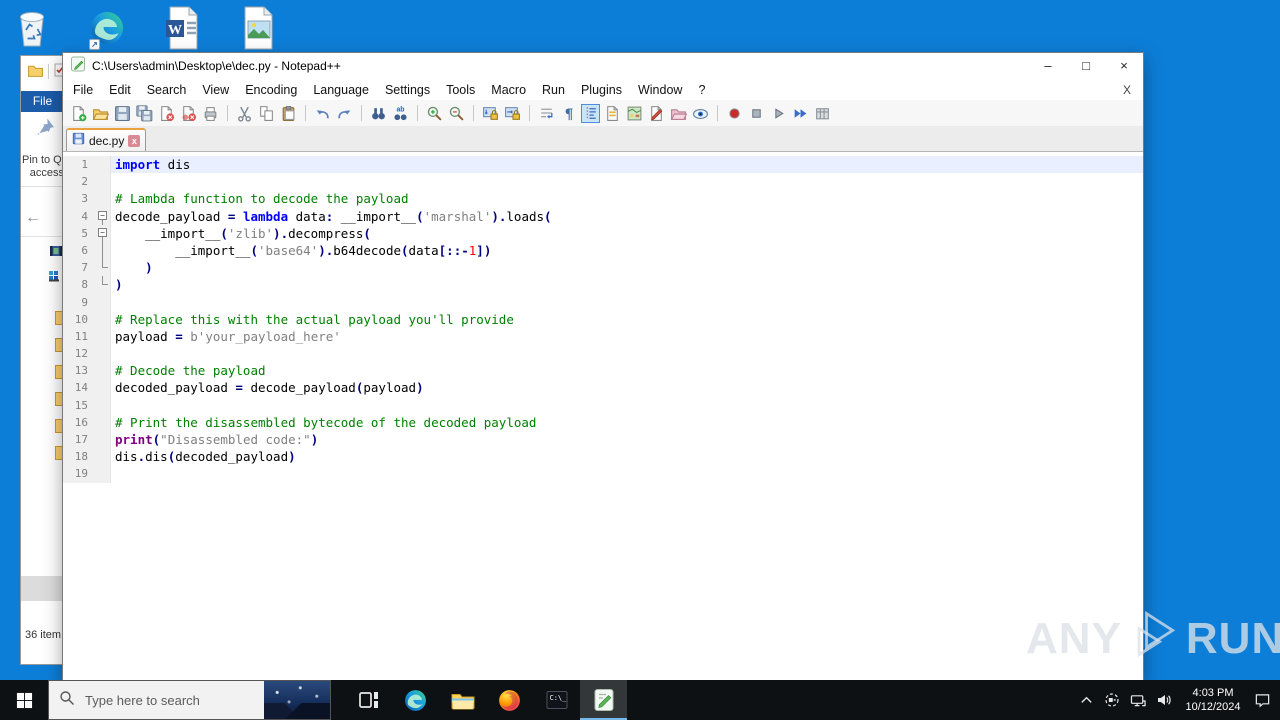  I want to click on menu-encoding: Encoding, so click(271, 90).